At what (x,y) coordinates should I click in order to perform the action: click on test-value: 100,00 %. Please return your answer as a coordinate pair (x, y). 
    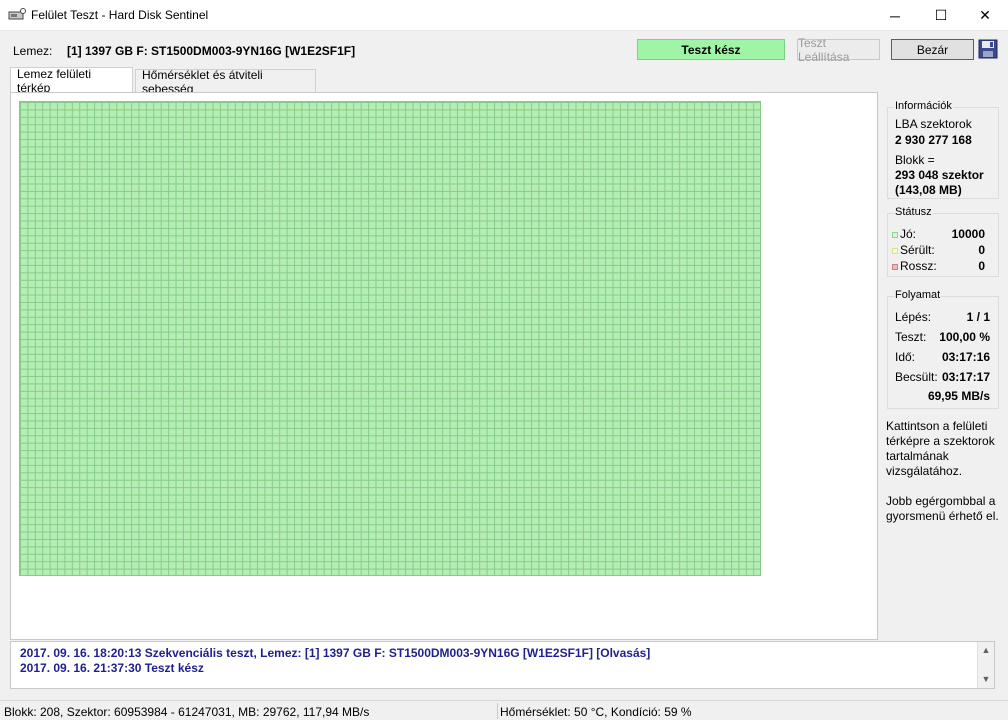
    Looking at the image, I should click on (964, 337).